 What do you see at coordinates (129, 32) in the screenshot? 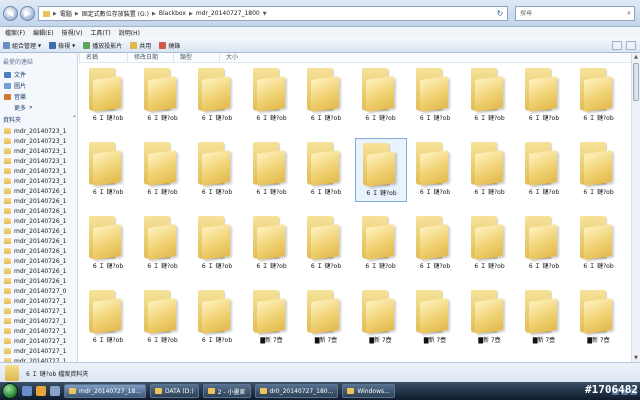
I see `menu-help: 說明(H)` at bounding box center [129, 32].